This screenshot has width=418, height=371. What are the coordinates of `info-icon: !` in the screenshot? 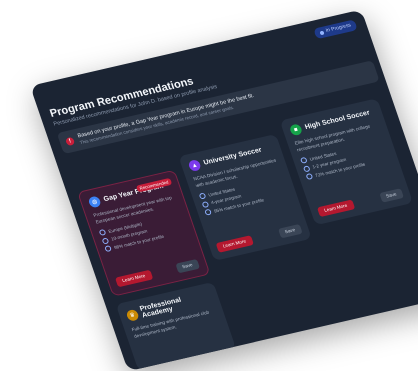 It's located at (70, 141).